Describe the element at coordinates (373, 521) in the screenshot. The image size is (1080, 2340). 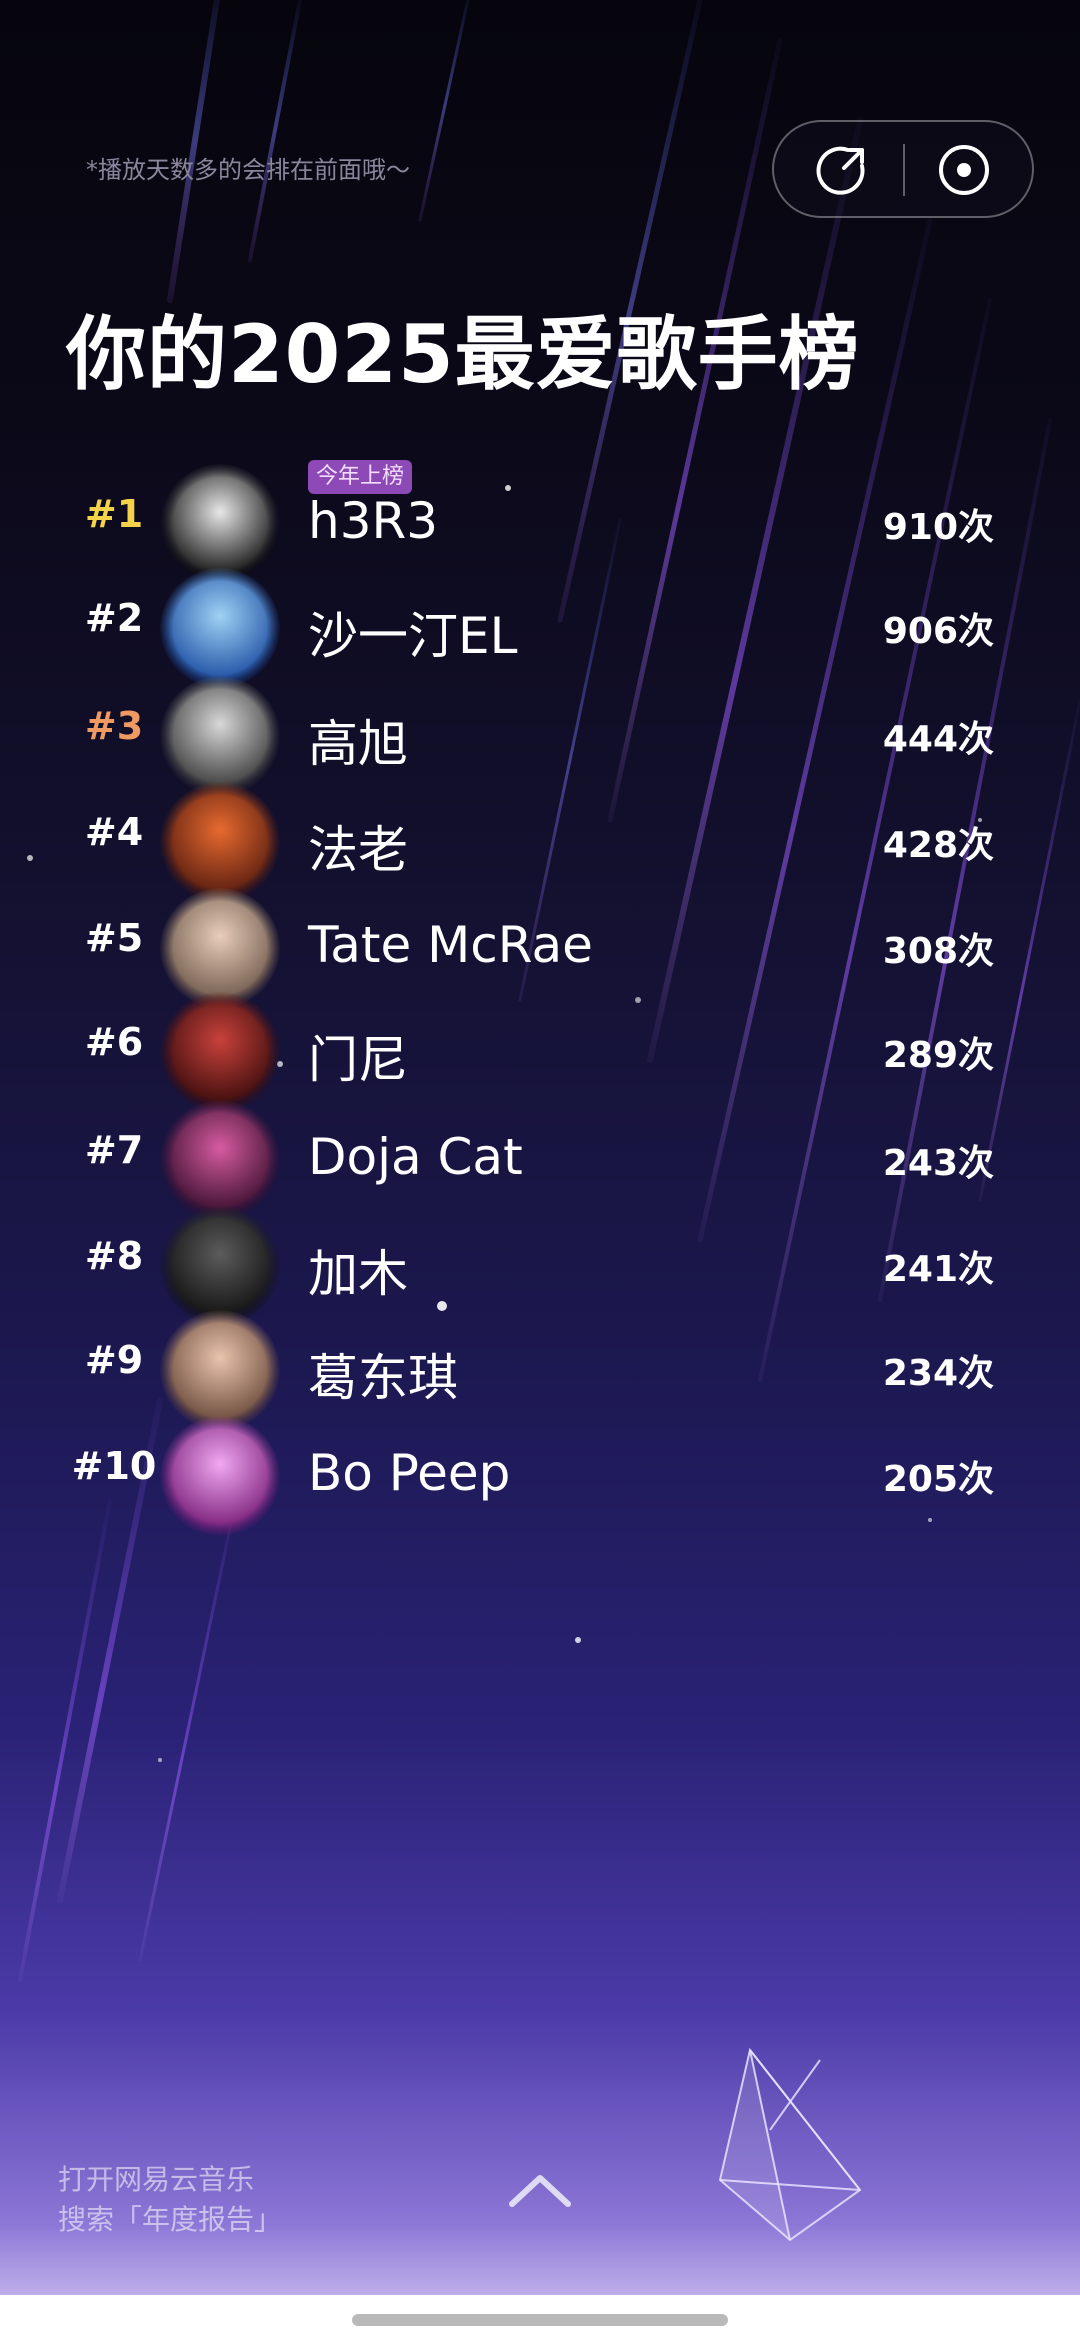
I see `artist-name: h3R3` at that location.